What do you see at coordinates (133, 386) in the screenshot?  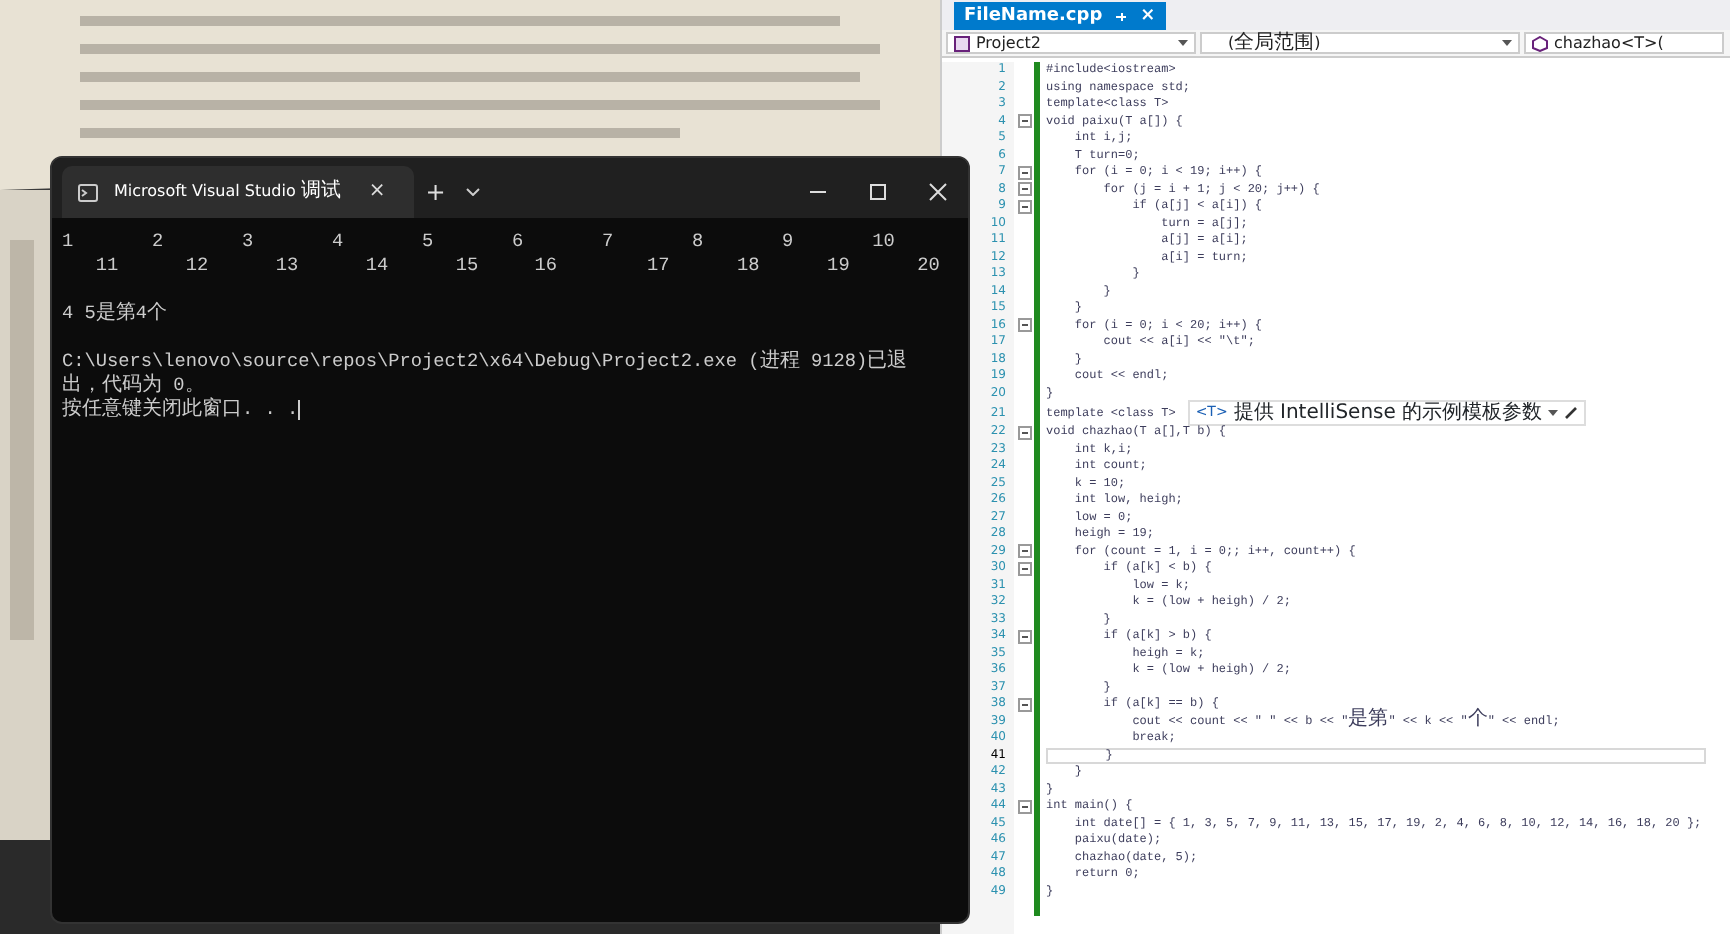 I see `console-line: 出，代码为 0。` at bounding box center [133, 386].